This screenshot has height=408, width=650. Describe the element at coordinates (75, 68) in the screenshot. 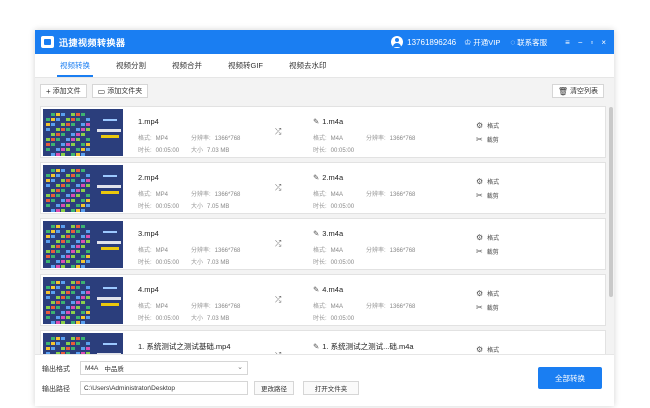

I see `tab-video-convert: 视频转换` at that location.